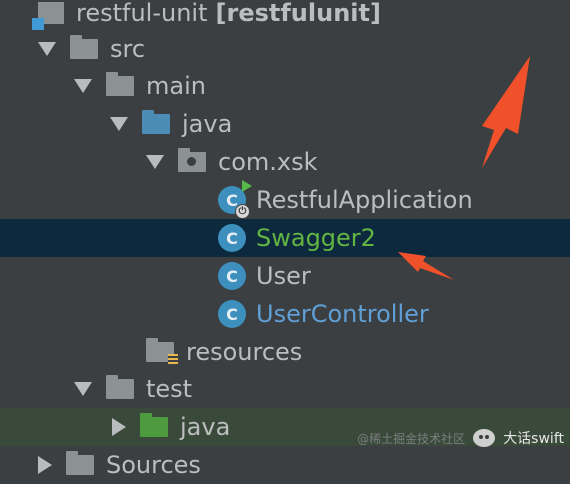 This screenshot has height=484, width=570. I want to click on spring-boot-icon: ⏻, so click(242, 211).